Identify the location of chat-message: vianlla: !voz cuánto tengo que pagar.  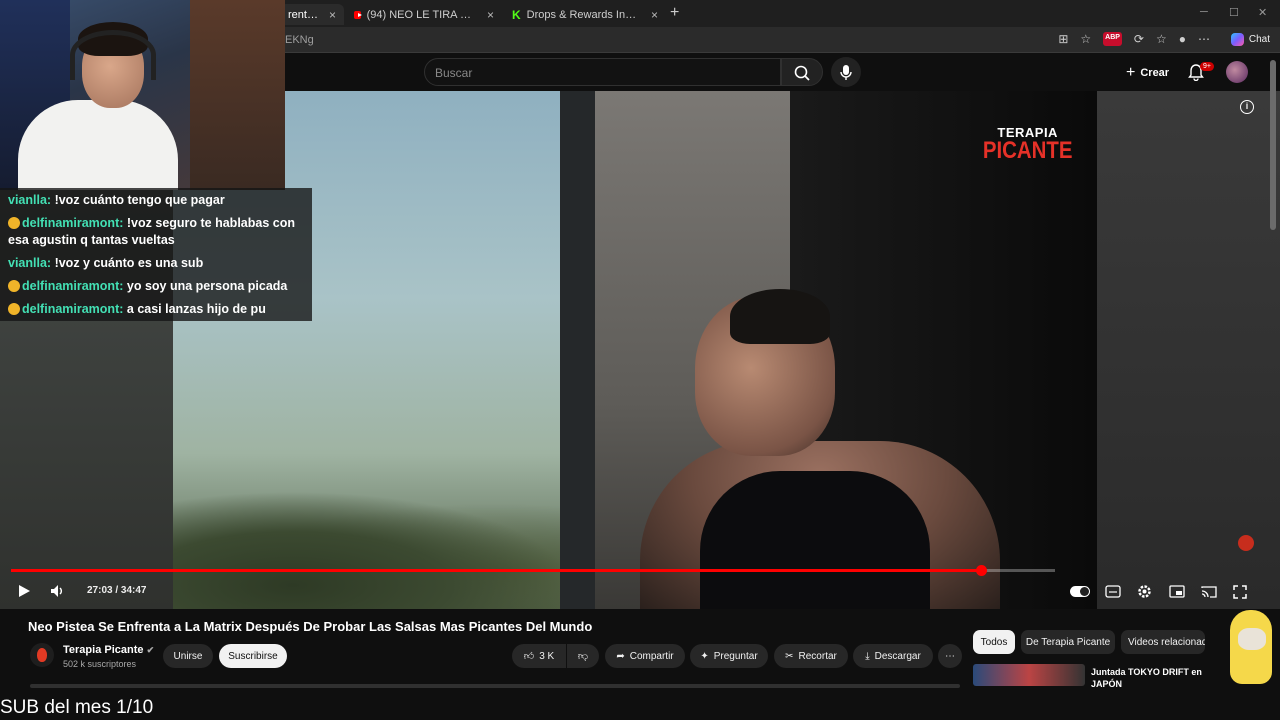
(156, 200).